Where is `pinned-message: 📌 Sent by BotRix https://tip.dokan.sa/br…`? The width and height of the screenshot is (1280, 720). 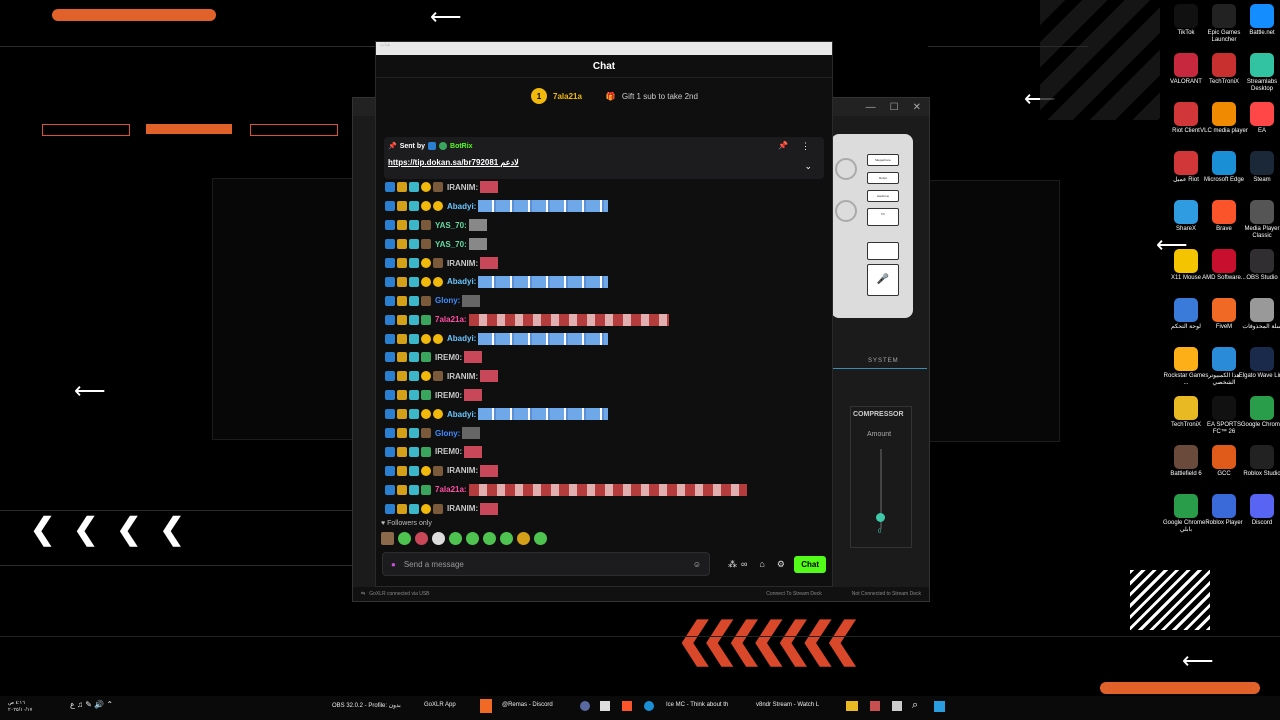 pinned-message: 📌 Sent by BotRix https://tip.dokan.sa/br… is located at coordinates (604, 158).